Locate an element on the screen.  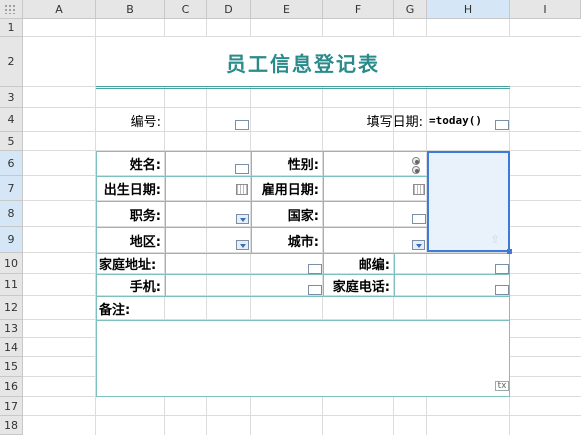
row-header-9: 9 is located at coordinates (11, 240).